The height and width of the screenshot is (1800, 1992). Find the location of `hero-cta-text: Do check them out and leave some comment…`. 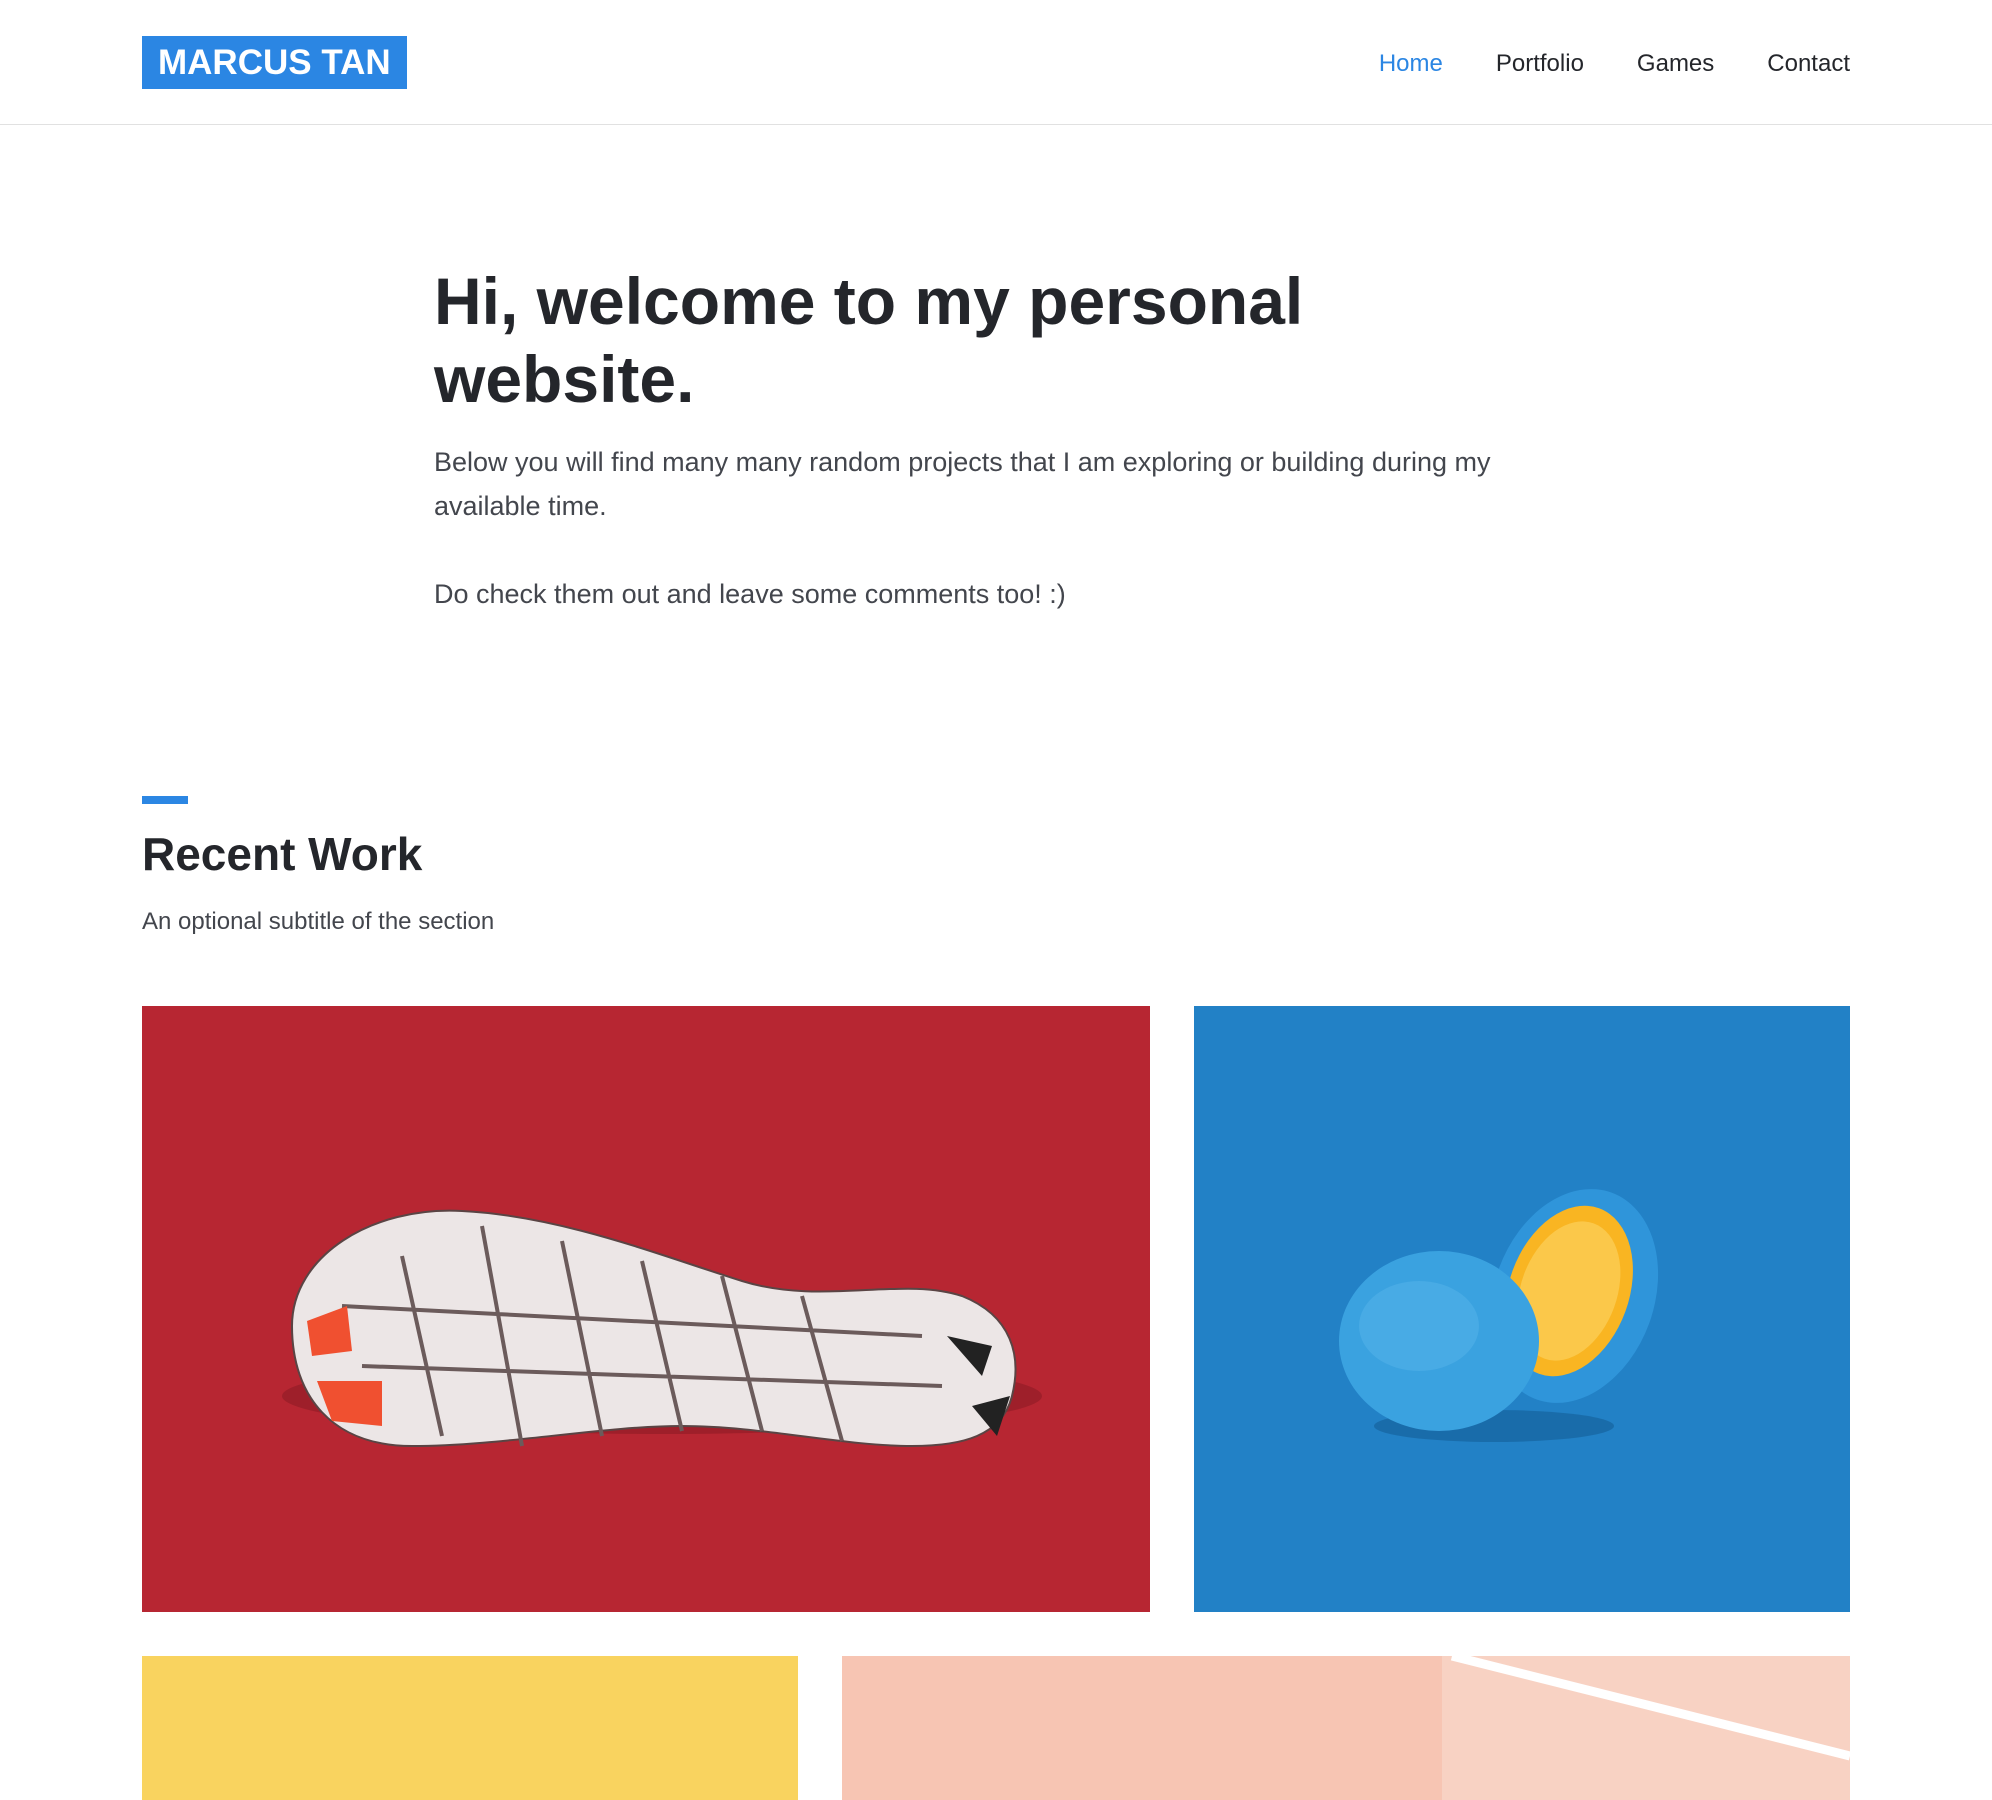

hero-cta-text: Do check them out and leave some comment… is located at coordinates (750, 594).